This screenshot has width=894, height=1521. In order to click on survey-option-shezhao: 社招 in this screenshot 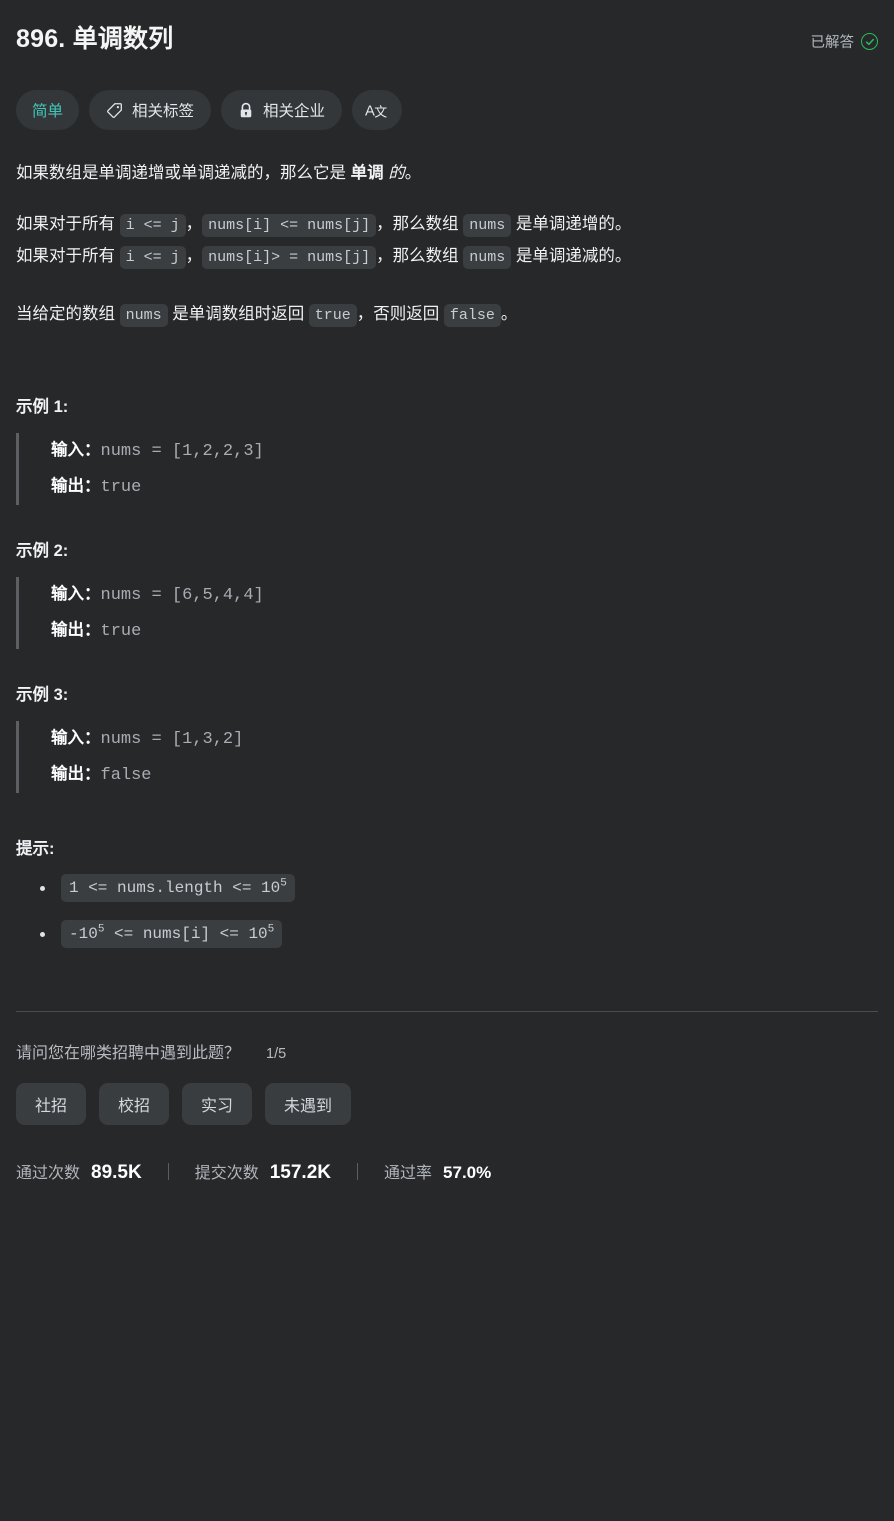, I will do `click(51, 1104)`.